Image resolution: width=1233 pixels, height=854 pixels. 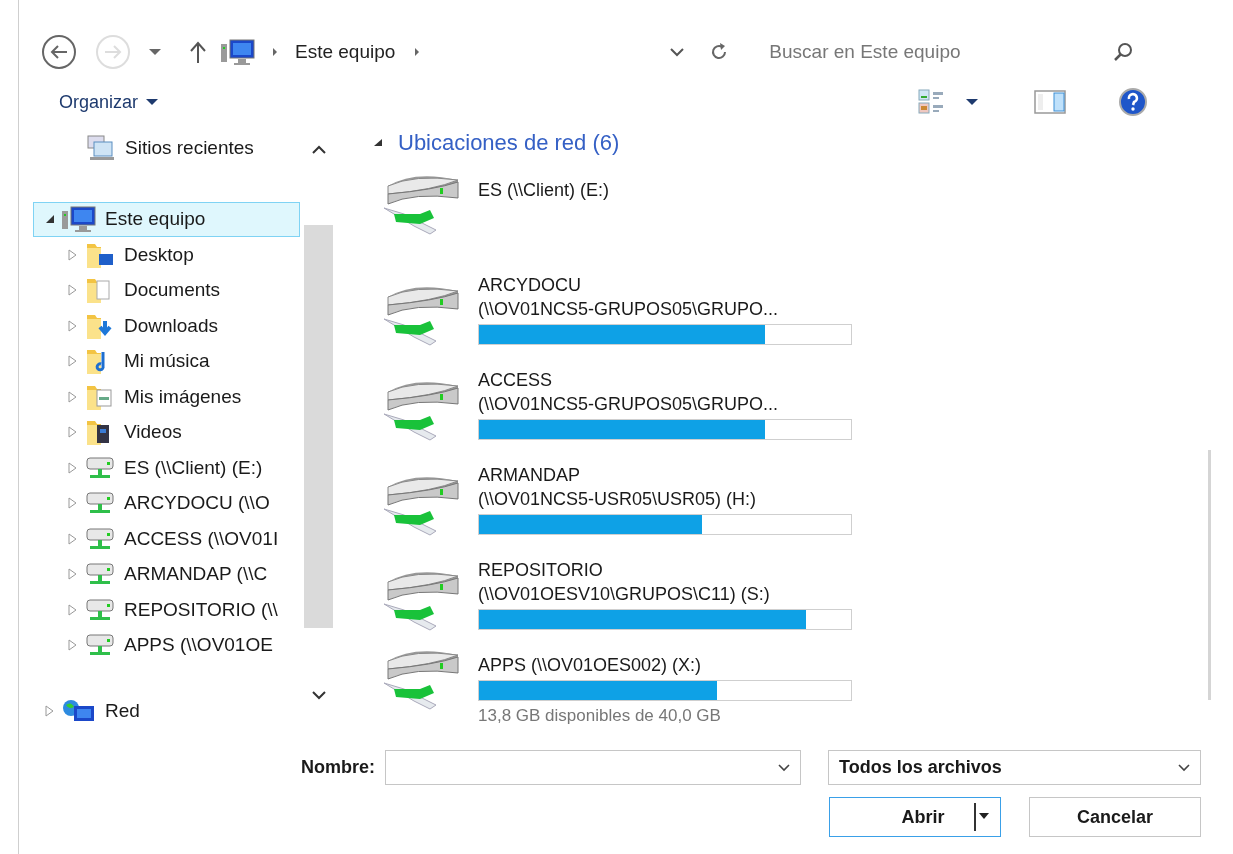 What do you see at coordinates (166, 148) in the screenshot?
I see `tree-item: Sitios recientes` at bounding box center [166, 148].